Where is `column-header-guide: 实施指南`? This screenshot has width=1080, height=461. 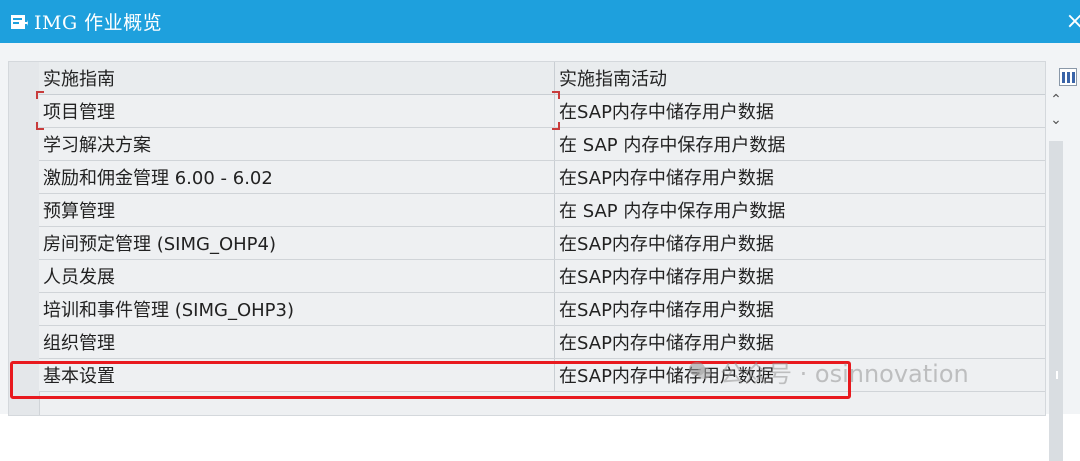 column-header-guide: 实施指南 is located at coordinates (297, 78).